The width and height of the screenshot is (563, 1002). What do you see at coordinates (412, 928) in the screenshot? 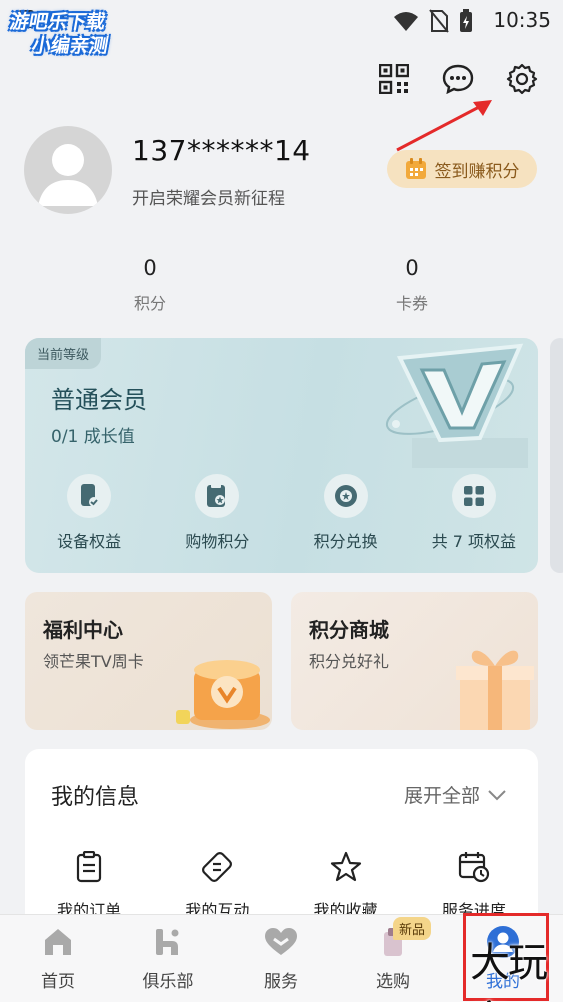
I see `new-product-badge: 新品` at bounding box center [412, 928].